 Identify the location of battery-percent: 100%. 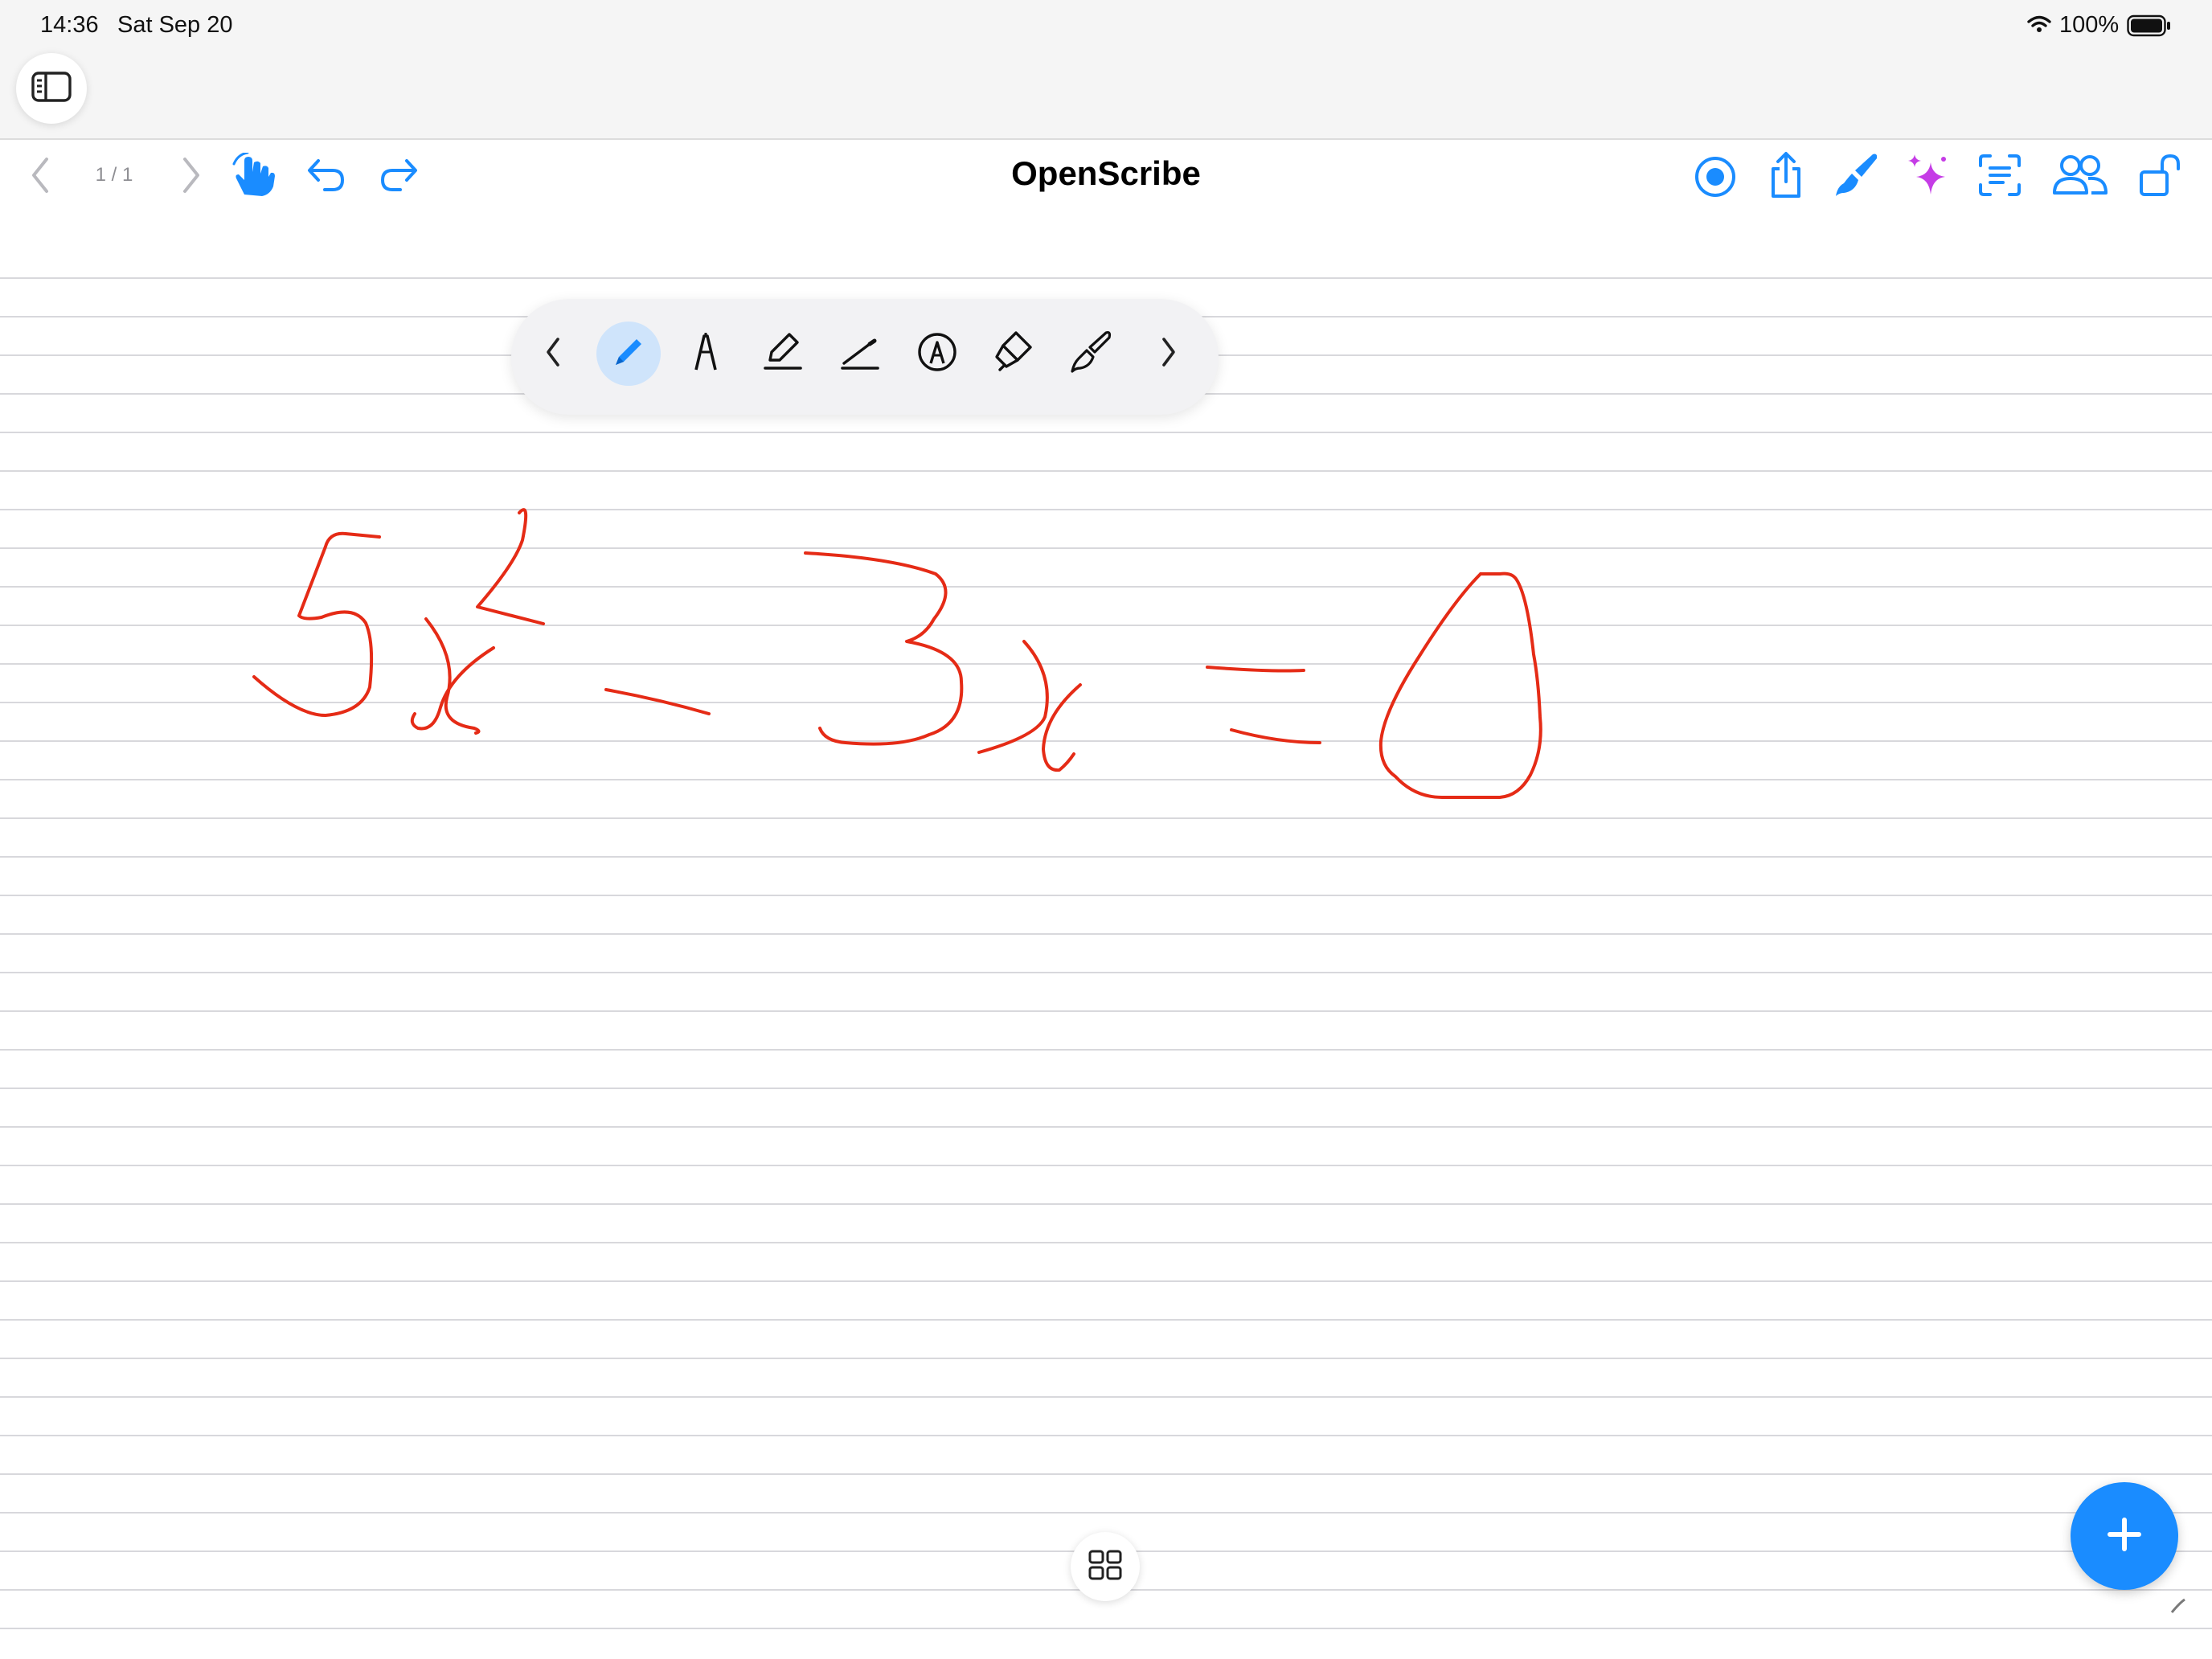
(2089, 25).